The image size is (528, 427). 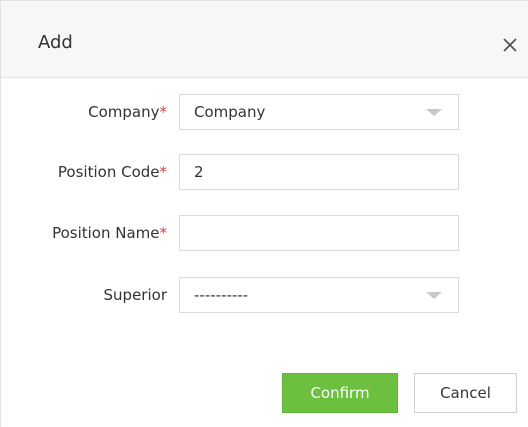 What do you see at coordinates (221, 295) in the screenshot?
I see `superior-select-value: ----------` at bounding box center [221, 295].